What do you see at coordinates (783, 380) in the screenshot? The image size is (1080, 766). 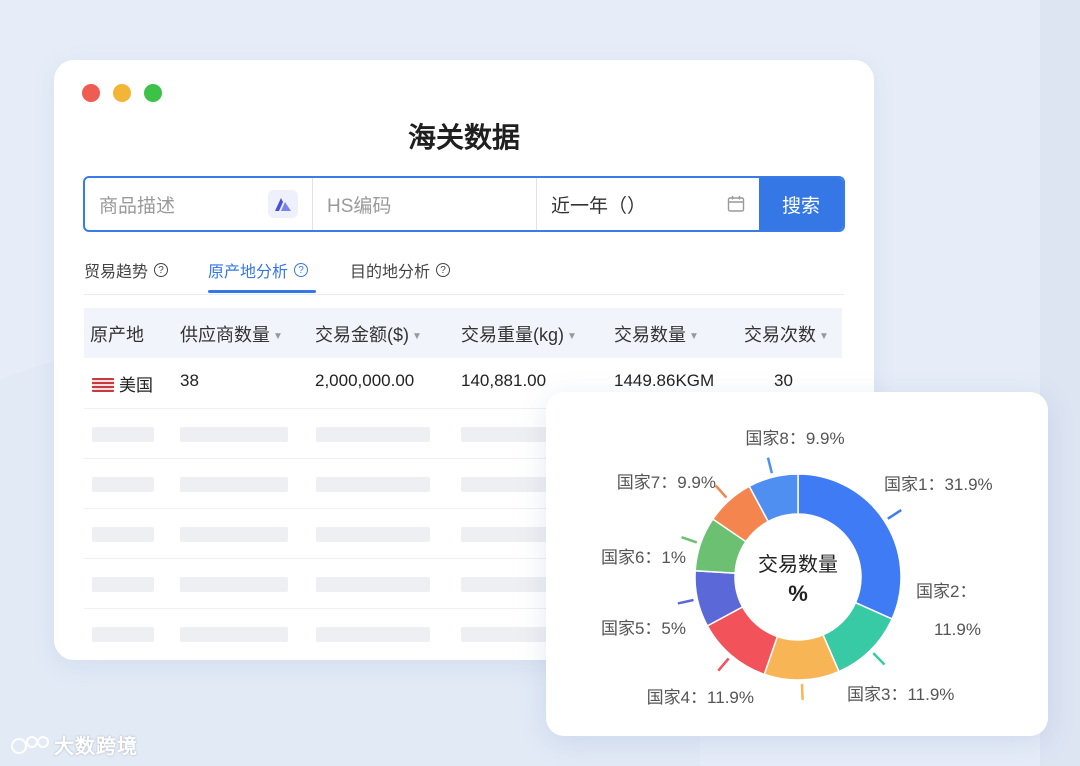 I see `count-cell: 30` at bounding box center [783, 380].